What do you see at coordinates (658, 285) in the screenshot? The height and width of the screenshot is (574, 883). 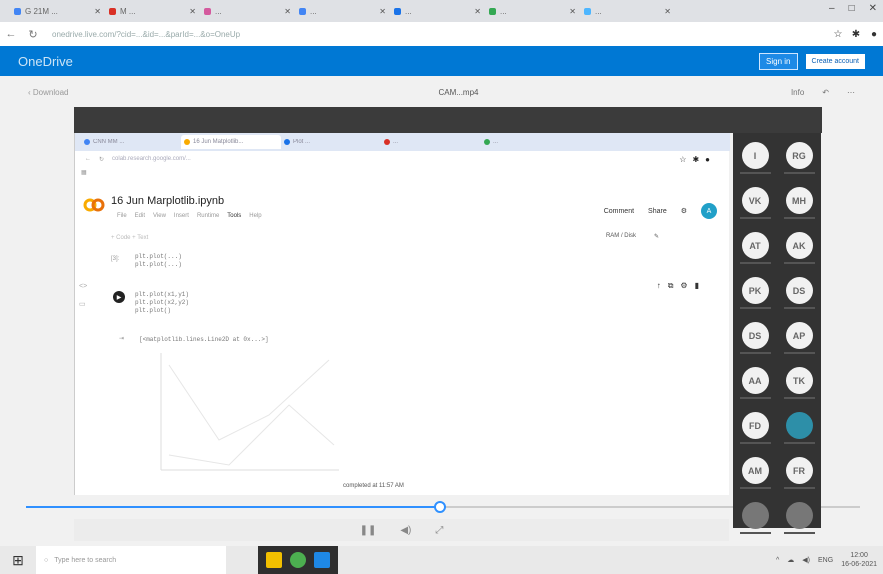 I see `arrow-up-icon: ↑` at bounding box center [658, 285].